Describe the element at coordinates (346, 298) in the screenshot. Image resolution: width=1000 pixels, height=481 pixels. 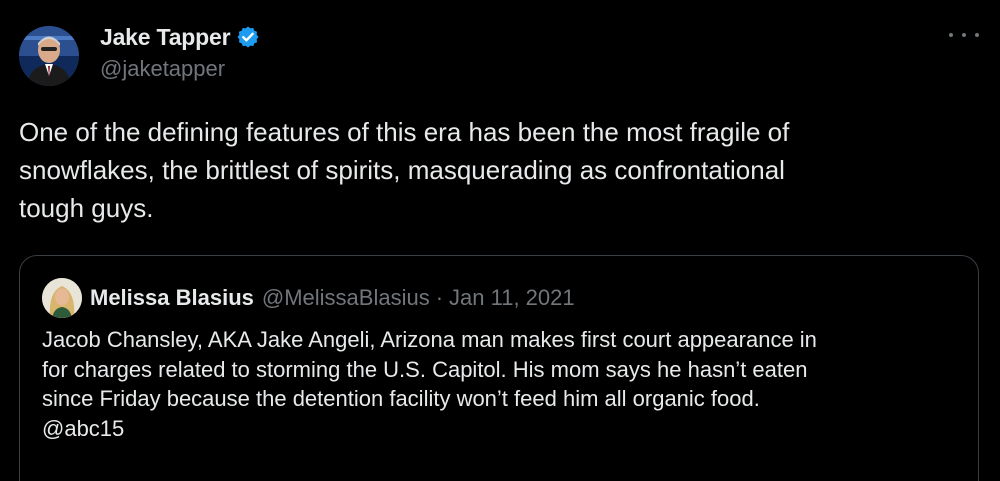
I see `quoted-author-handle: @MelissaBlasius` at that location.